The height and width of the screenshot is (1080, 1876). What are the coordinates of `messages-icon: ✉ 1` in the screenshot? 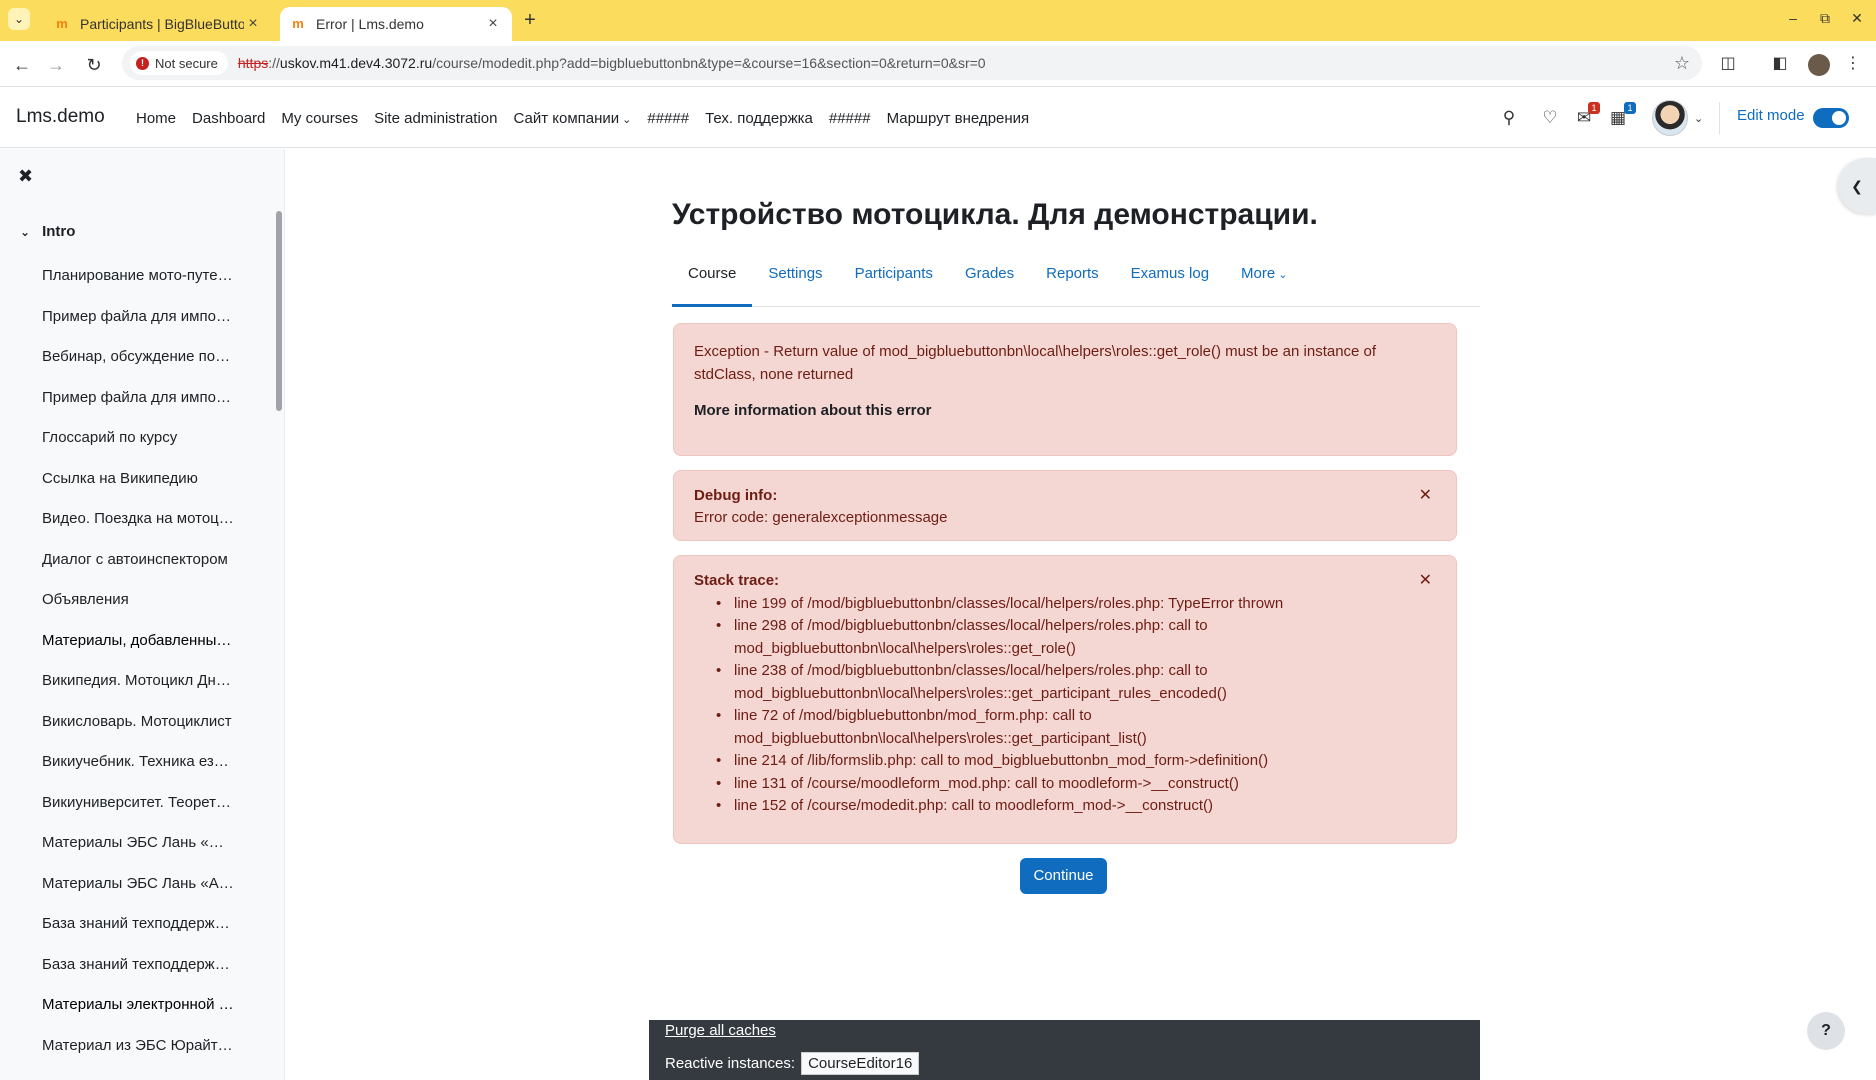 It's located at (1586, 116).